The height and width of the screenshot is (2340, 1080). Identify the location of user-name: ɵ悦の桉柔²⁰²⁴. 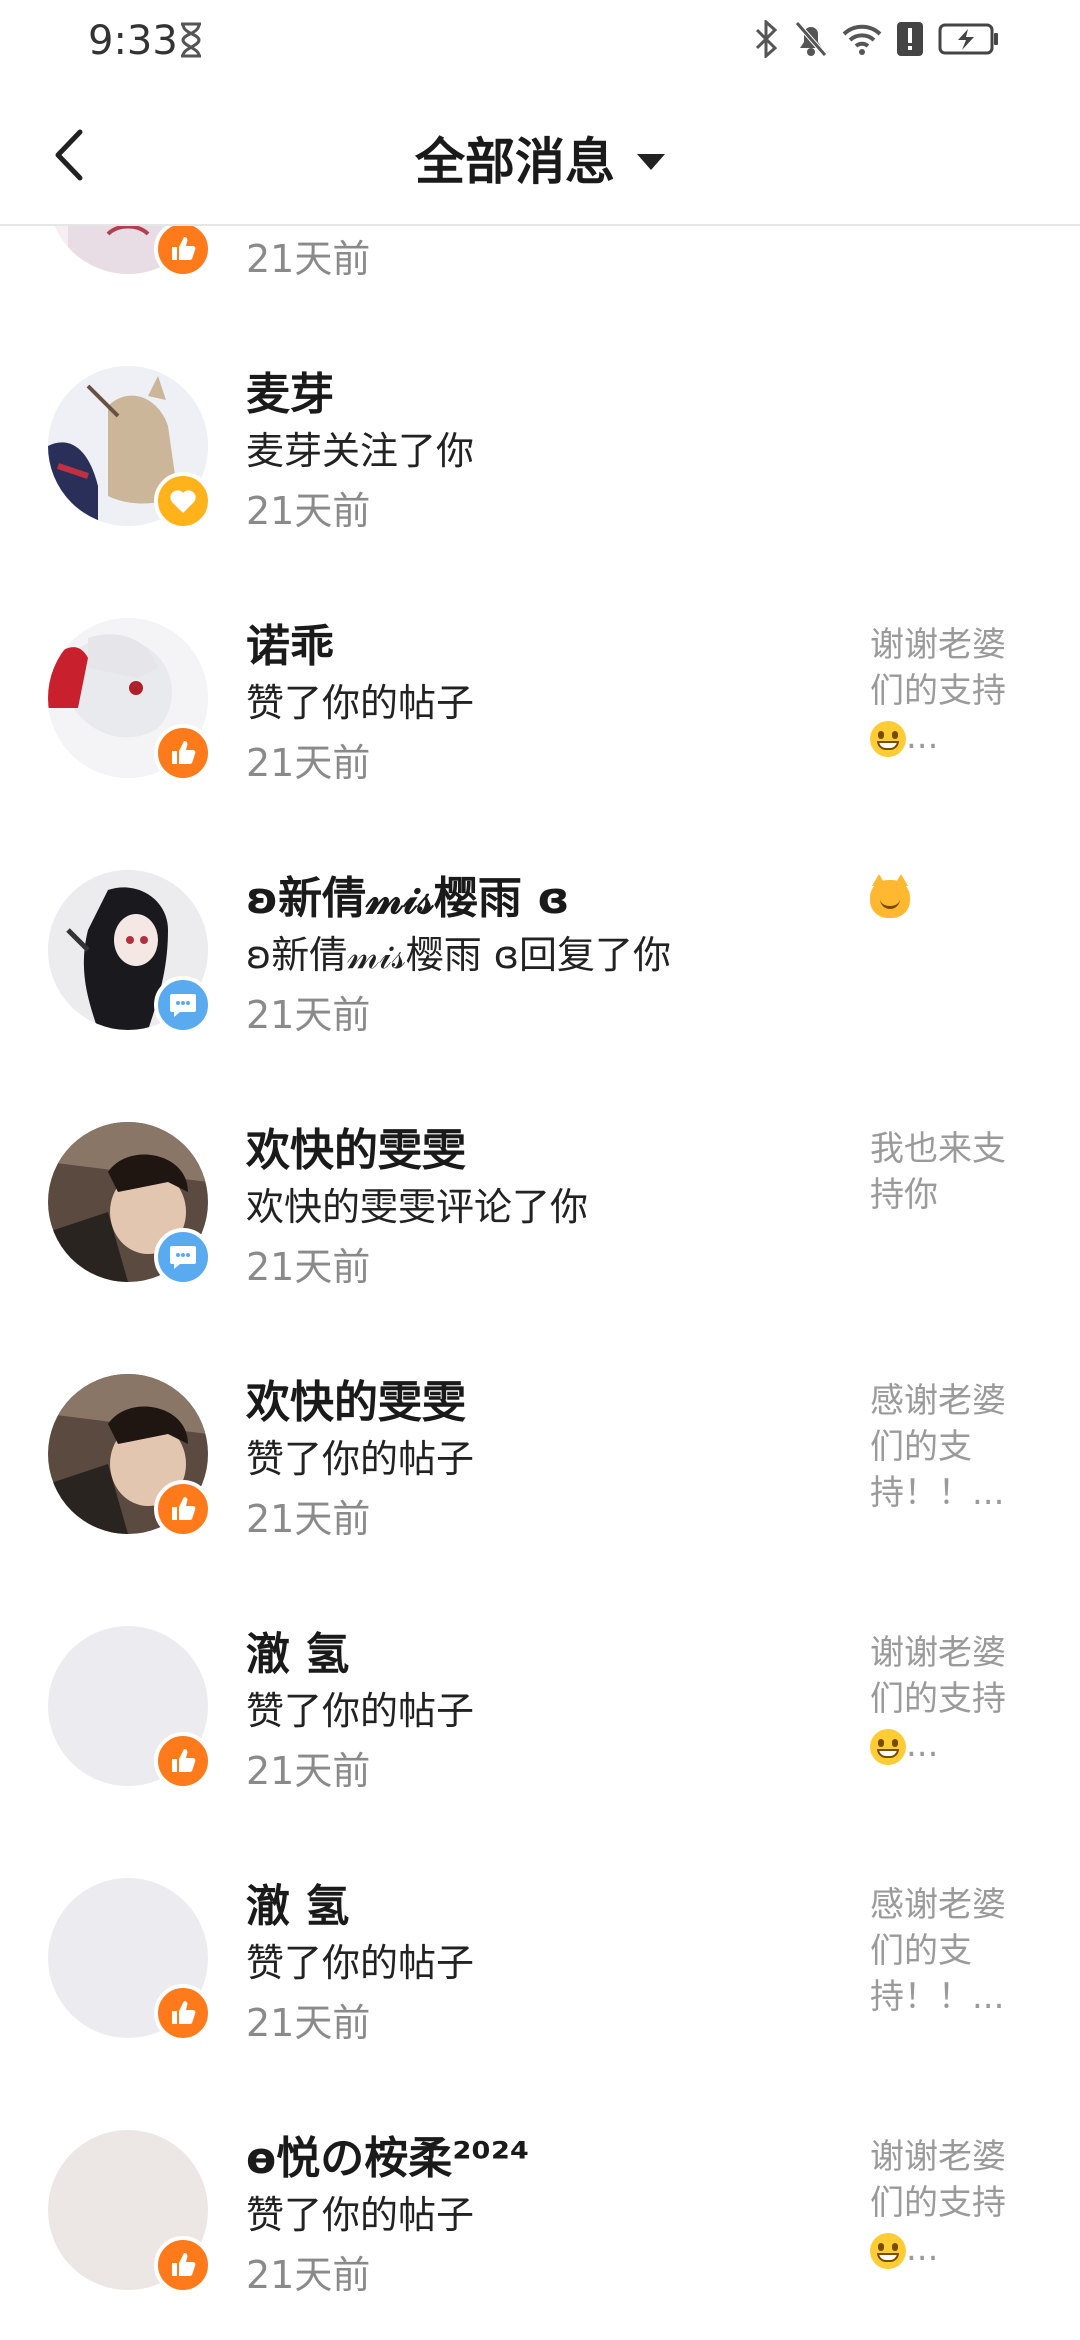
(387, 2154).